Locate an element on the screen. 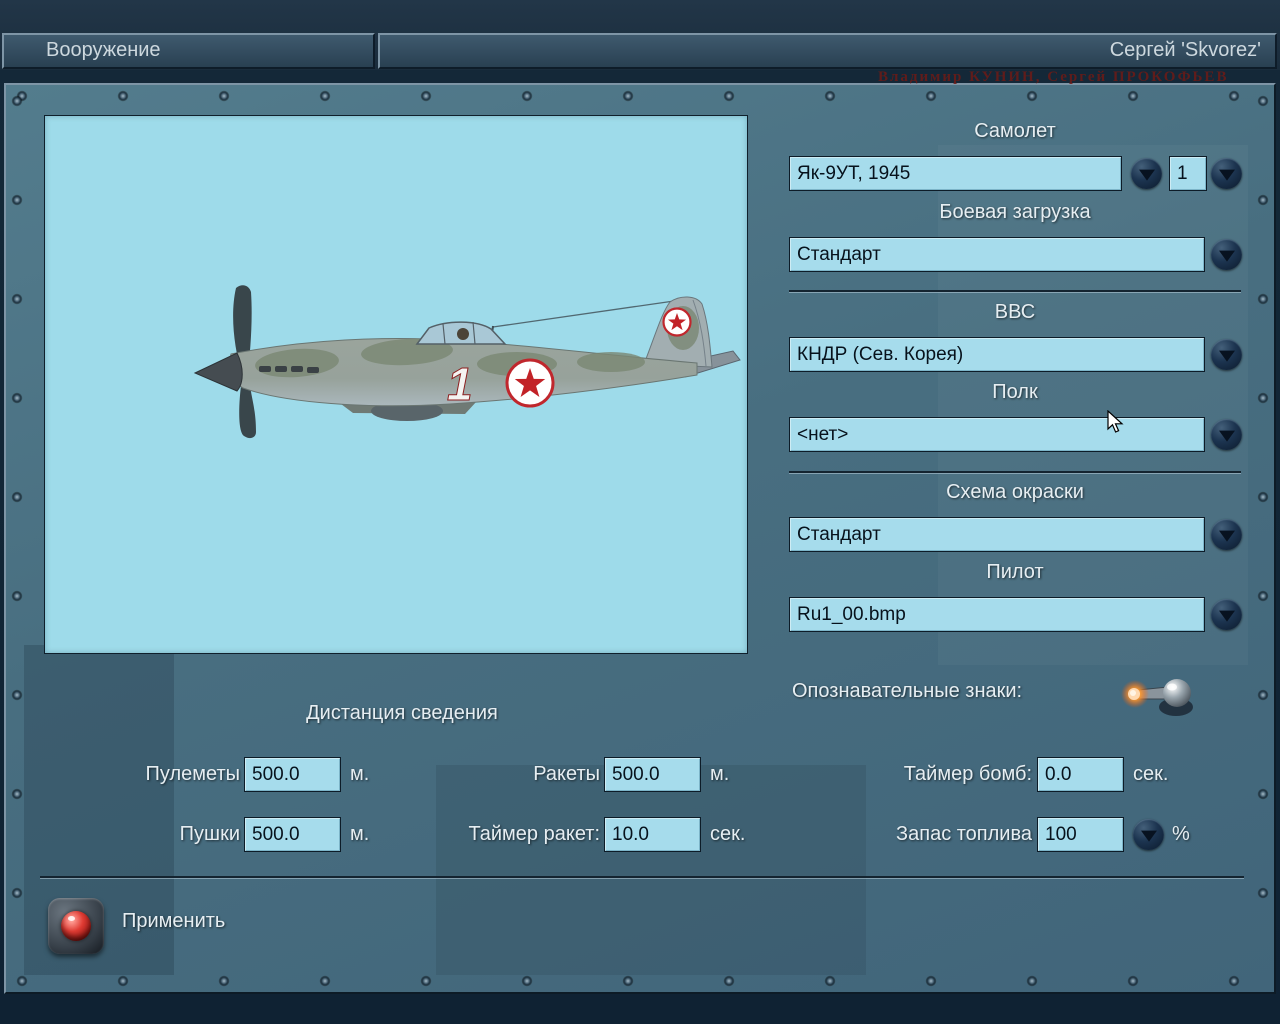  machineguns-convergence-input is located at coordinates (292, 774).